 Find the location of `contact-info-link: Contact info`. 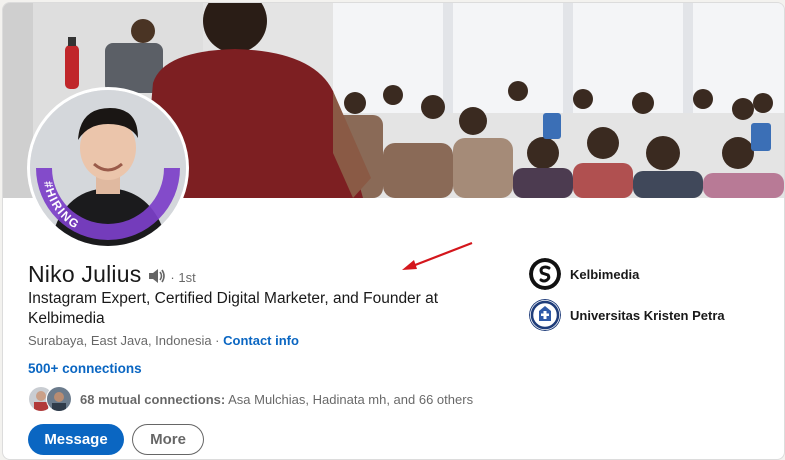

contact-info-link: Contact info is located at coordinates (261, 340).